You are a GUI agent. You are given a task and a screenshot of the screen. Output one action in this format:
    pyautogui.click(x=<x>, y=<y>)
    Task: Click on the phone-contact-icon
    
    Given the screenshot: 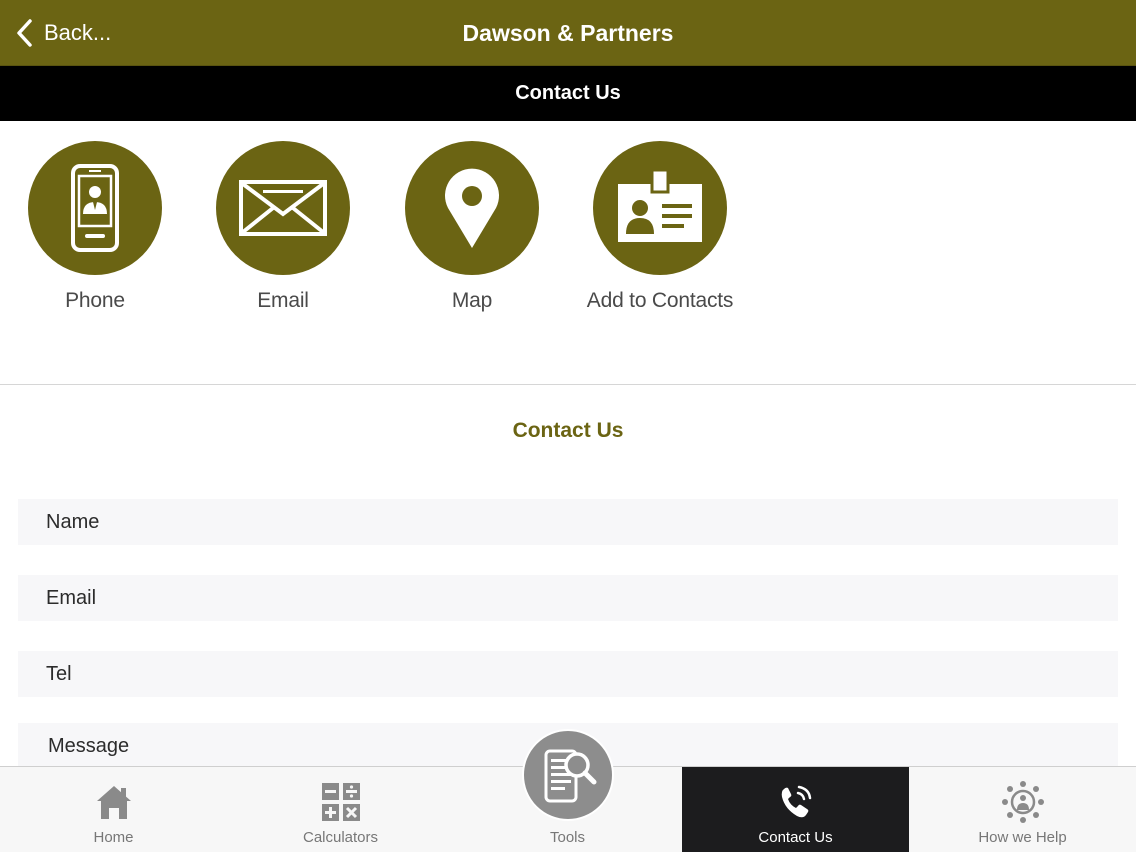 What is the action you would take?
    pyautogui.click(x=95, y=208)
    